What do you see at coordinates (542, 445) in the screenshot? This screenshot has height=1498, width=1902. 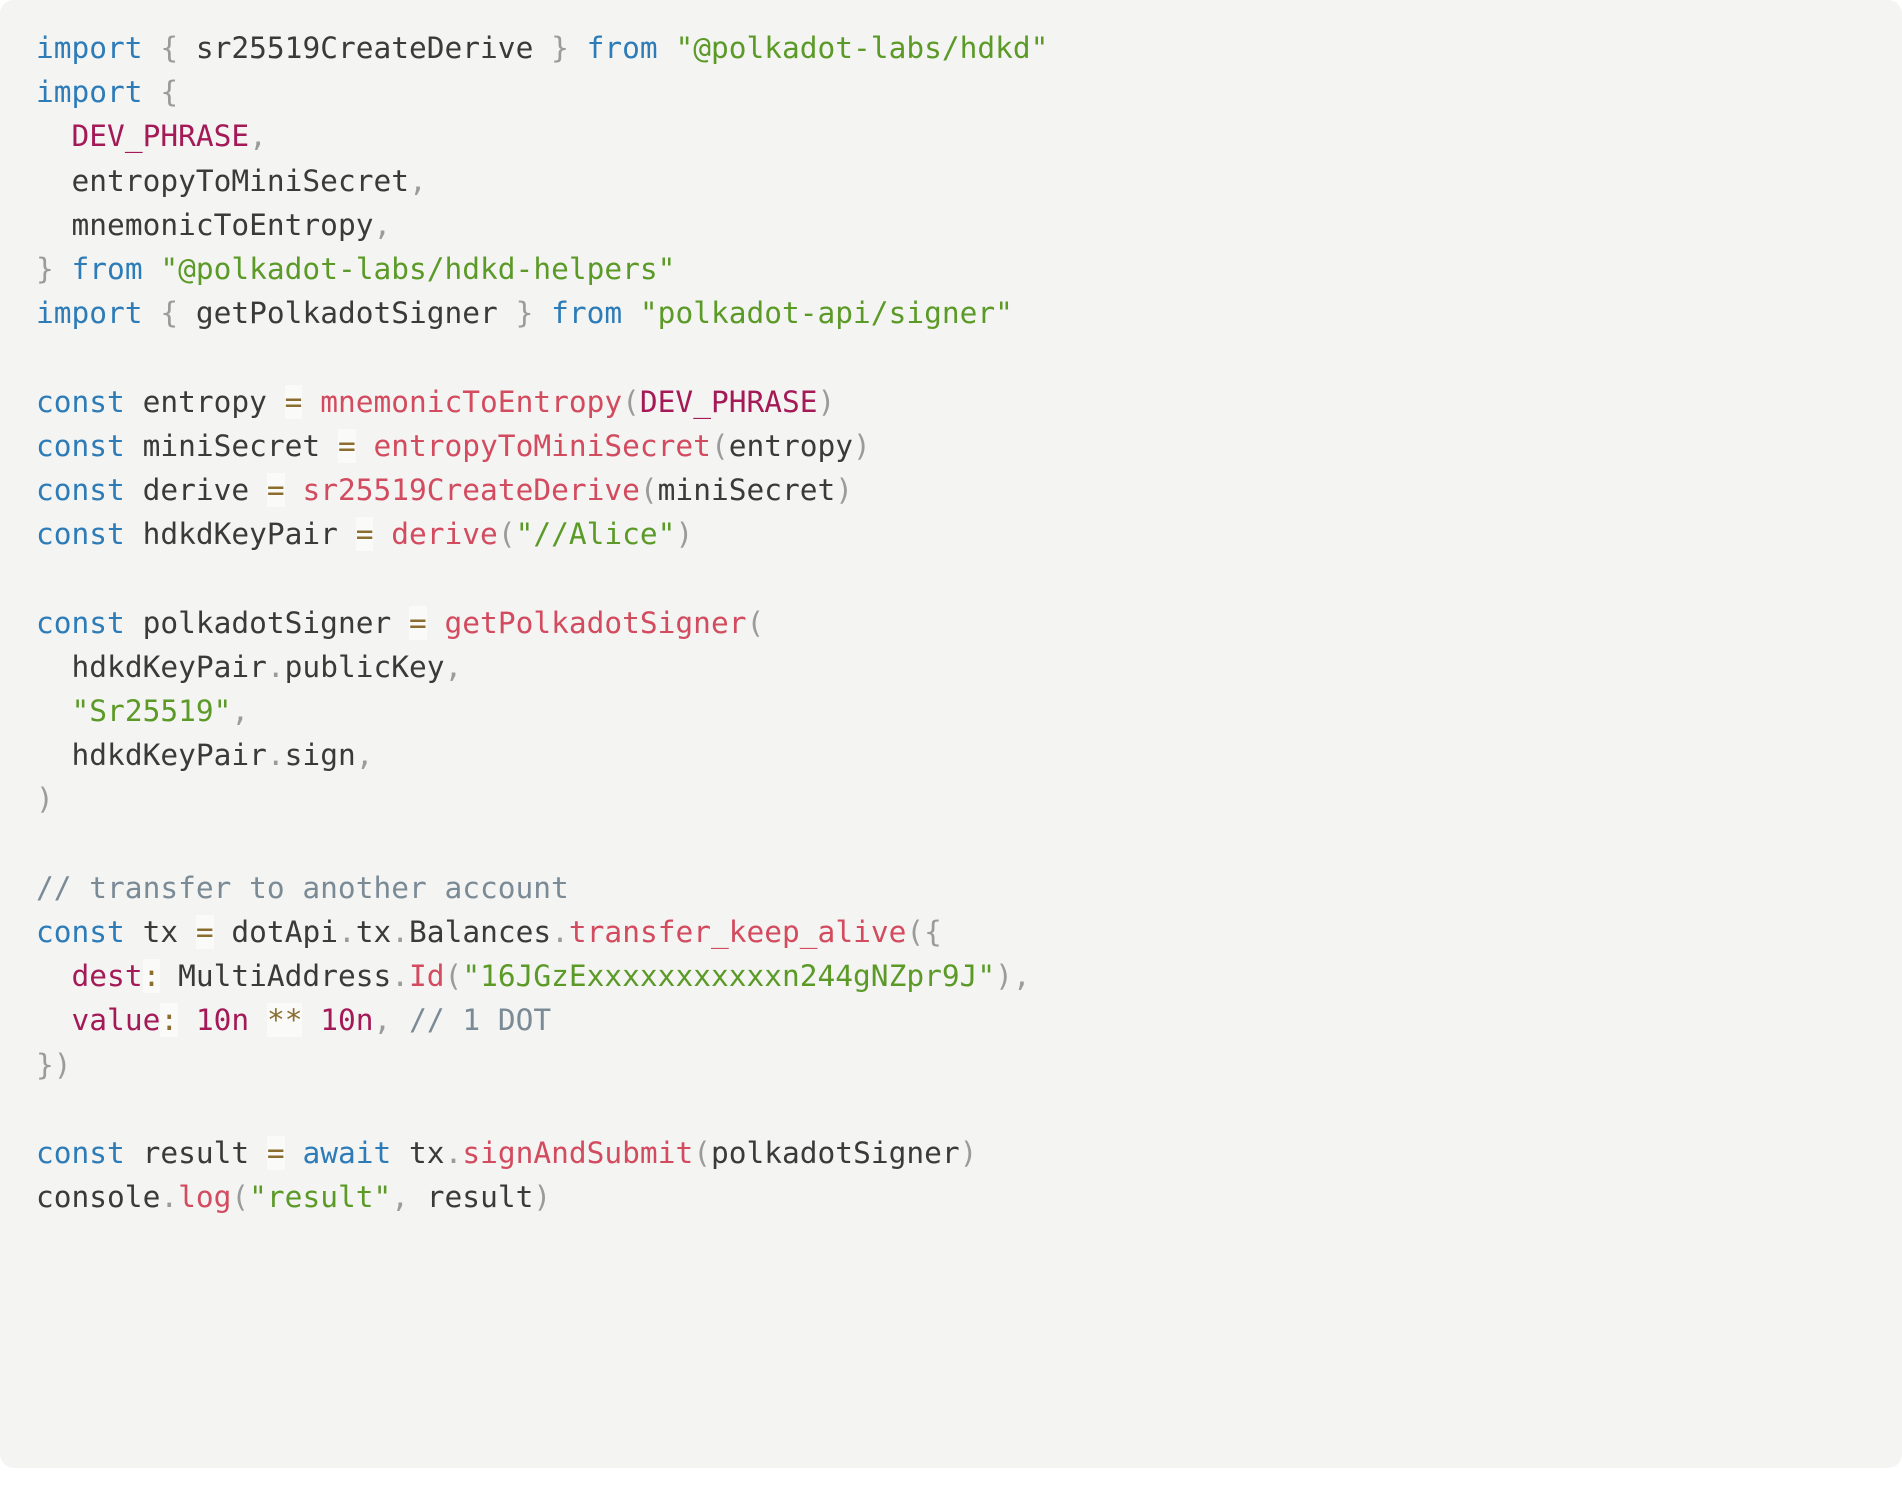 I see `code-token: entropyToMiniSecret` at bounding box center [542, 445].